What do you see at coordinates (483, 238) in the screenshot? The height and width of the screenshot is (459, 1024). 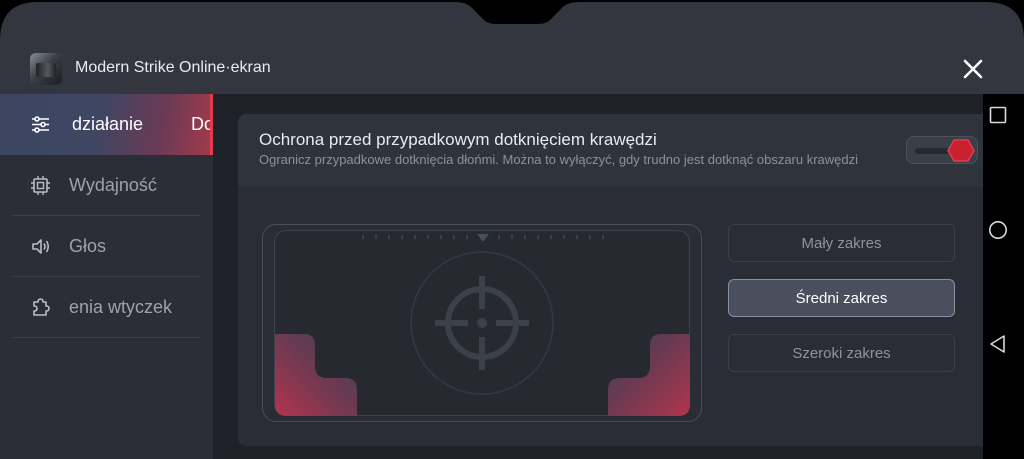 I see `ruler-marks` at bounding box center [483, 238].